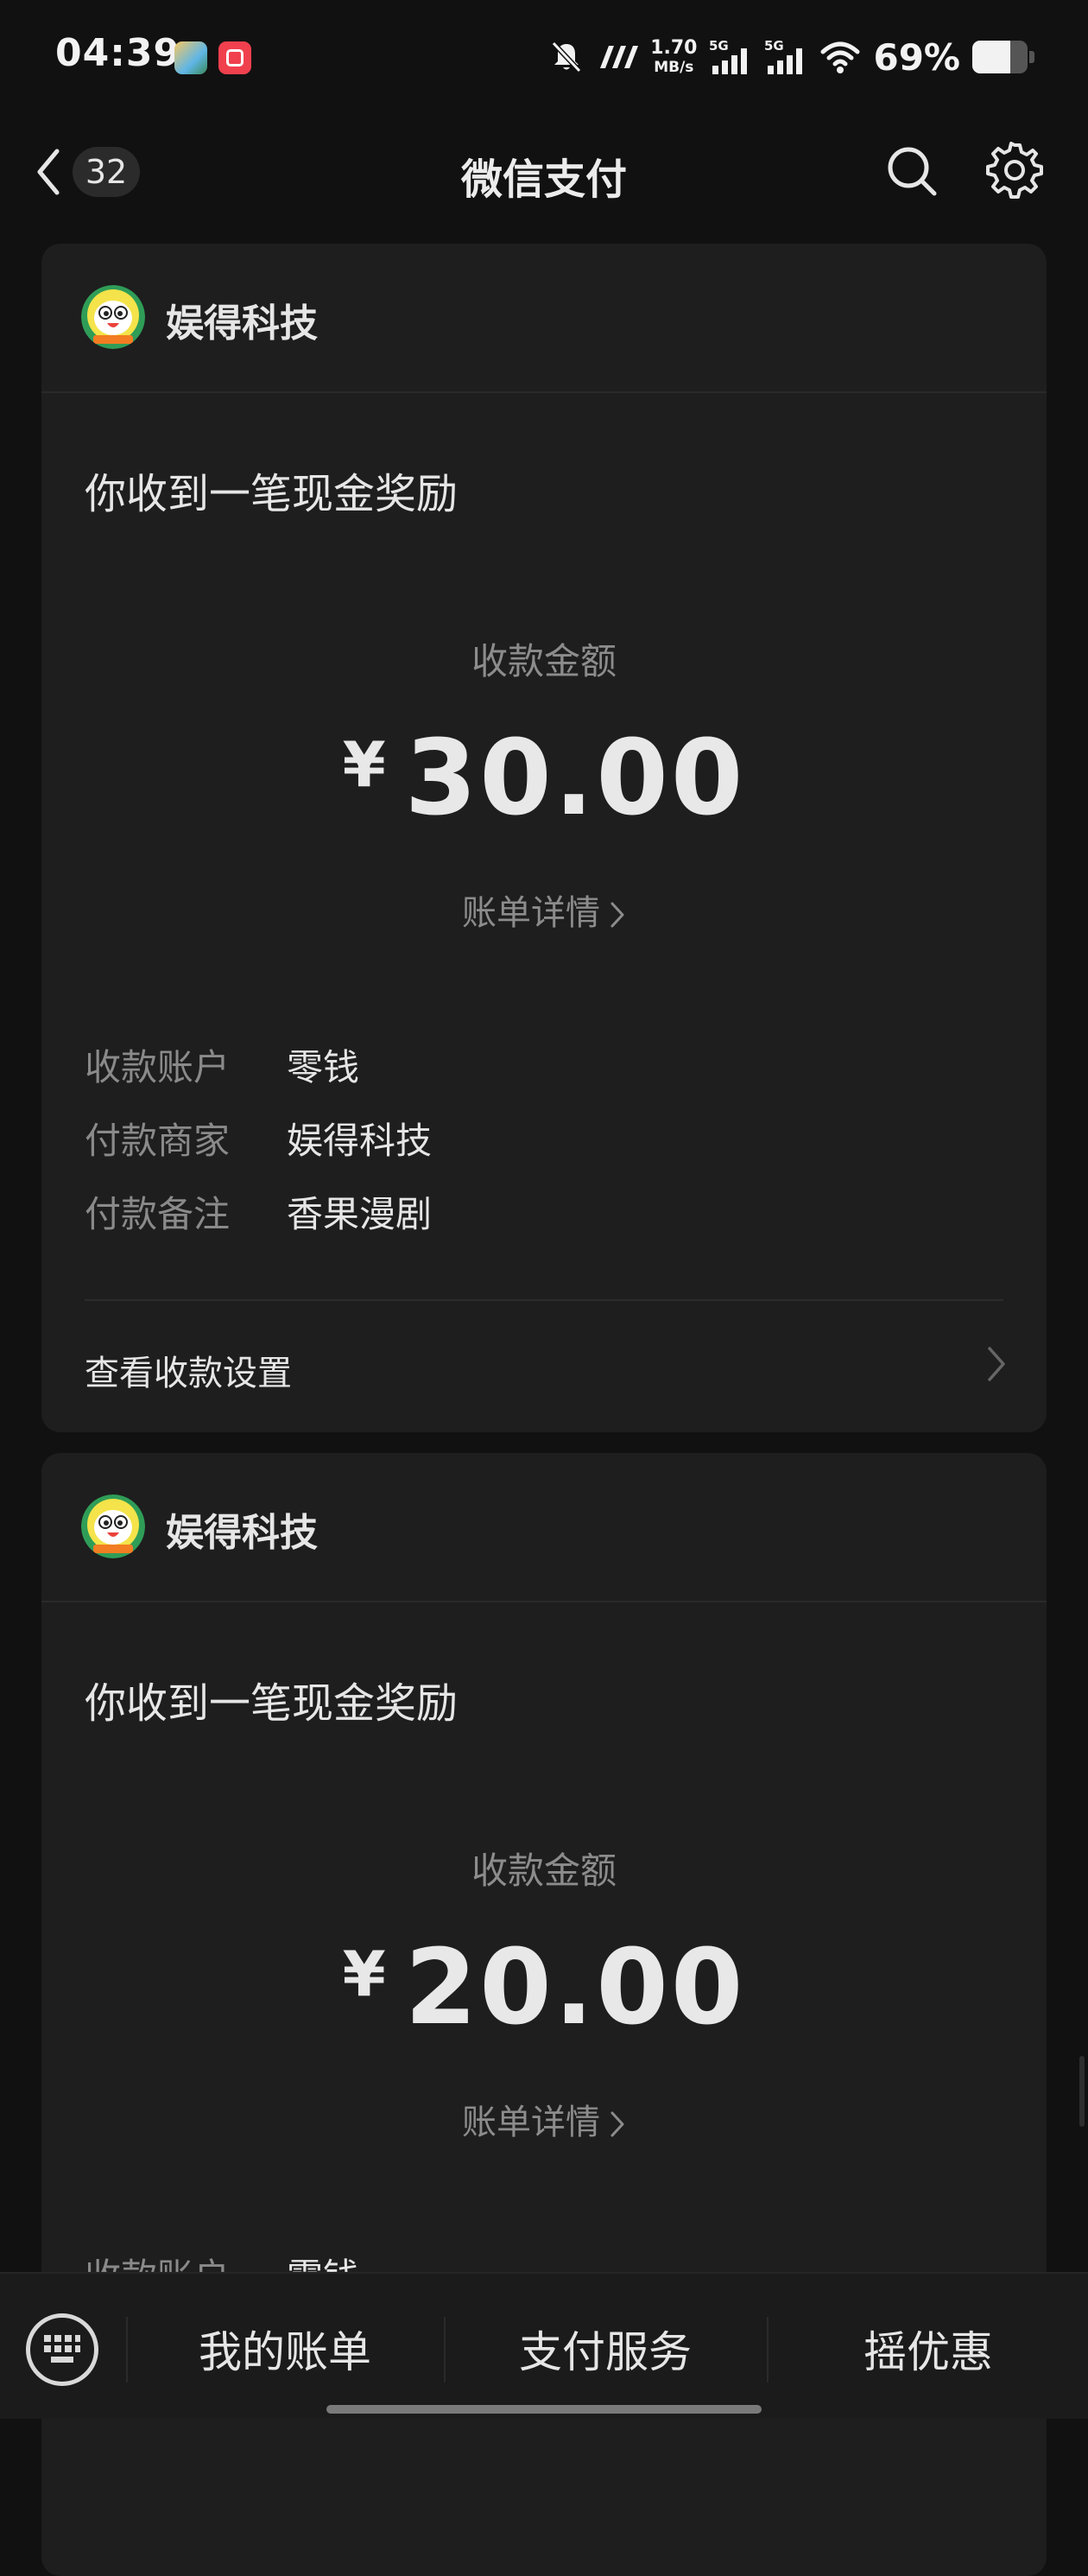 The image size is (1088, 2576). Describe the element at coordinates (544, 2409) in the screenshot. I see `home-indicator` at that location.